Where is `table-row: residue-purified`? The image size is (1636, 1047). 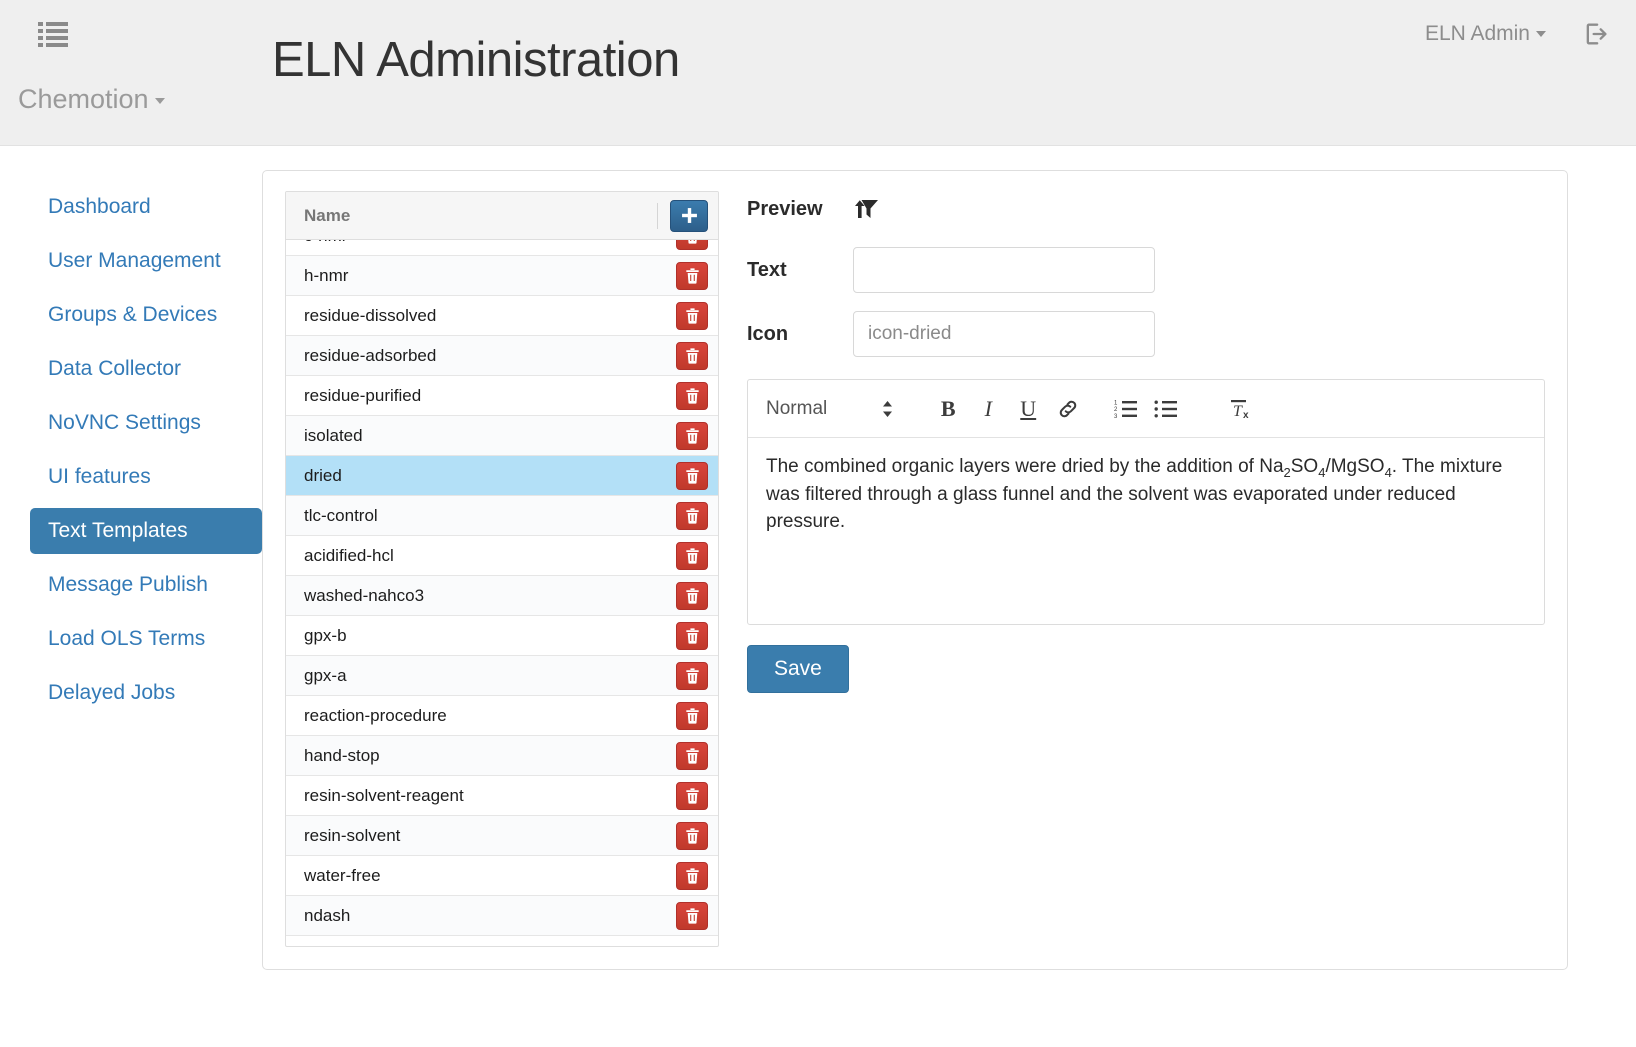
table-row: residue-purified is located at coordinates (502, 396).